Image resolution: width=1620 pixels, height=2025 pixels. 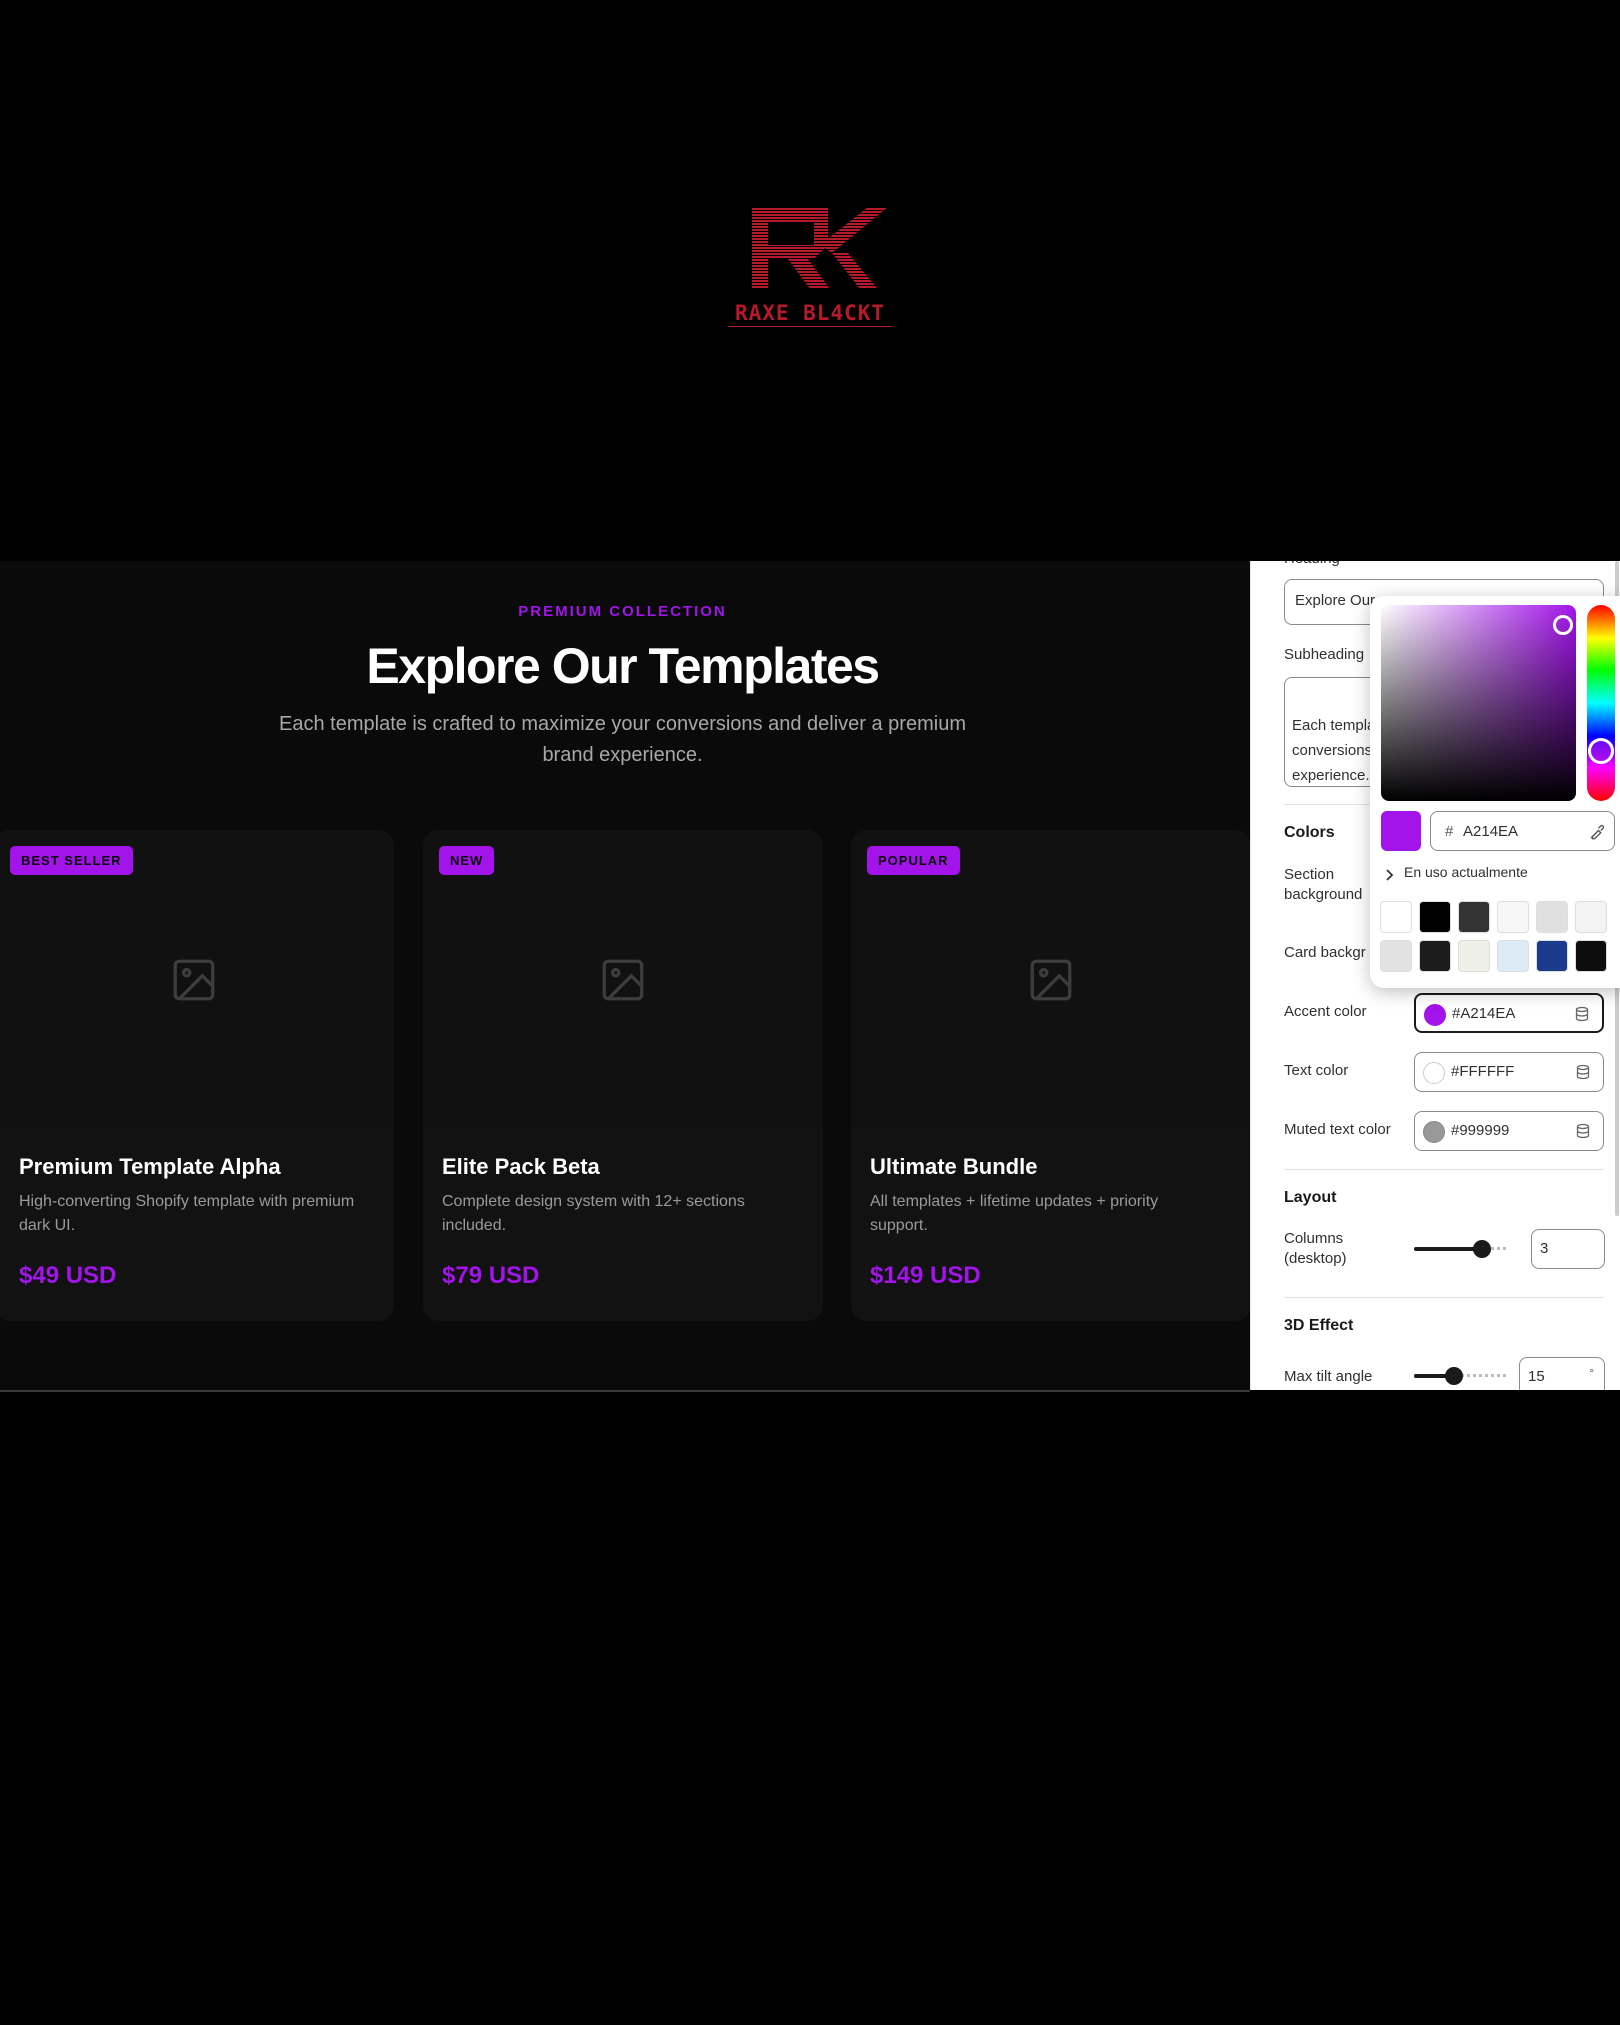 I want to click on tilt-slider-rest, so click(x=1481, y=1376).